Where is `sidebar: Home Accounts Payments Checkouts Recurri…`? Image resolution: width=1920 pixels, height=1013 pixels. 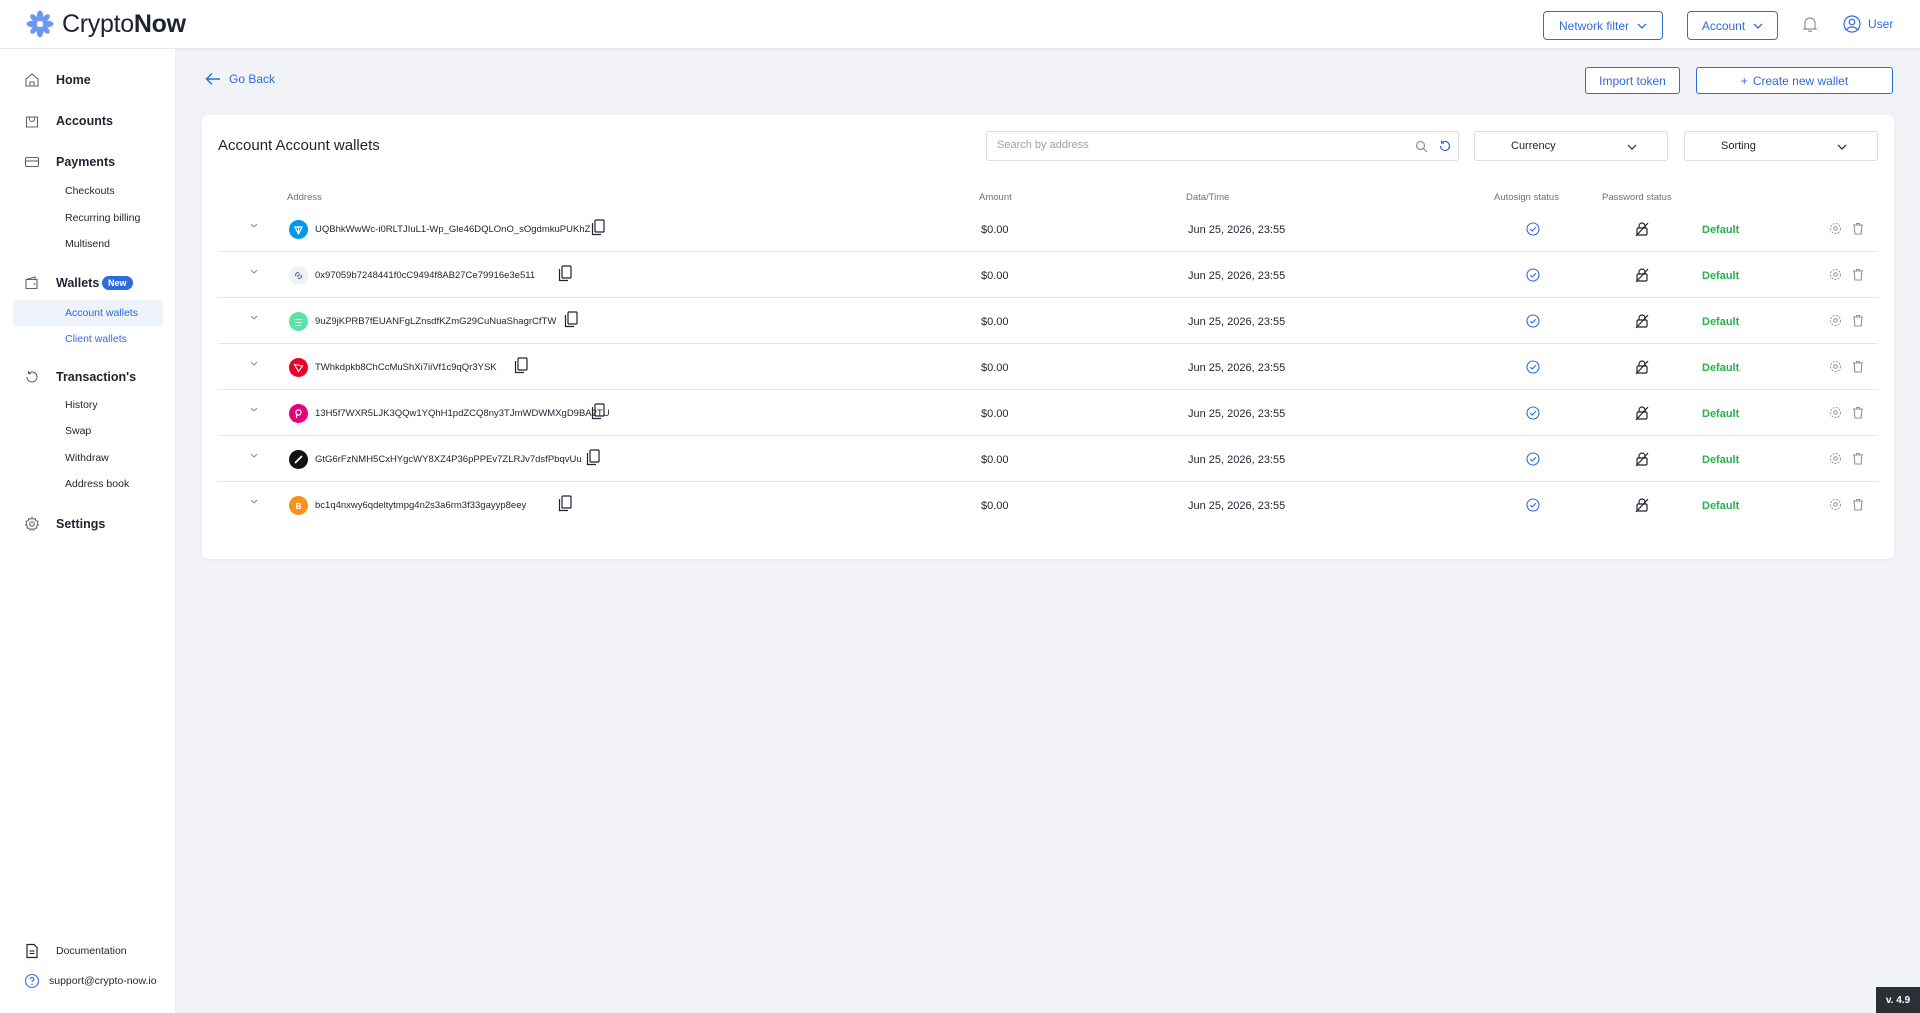
sidebar: Home Accounts Payments Checkouts Recurri… is located at coordinates (88, 531).